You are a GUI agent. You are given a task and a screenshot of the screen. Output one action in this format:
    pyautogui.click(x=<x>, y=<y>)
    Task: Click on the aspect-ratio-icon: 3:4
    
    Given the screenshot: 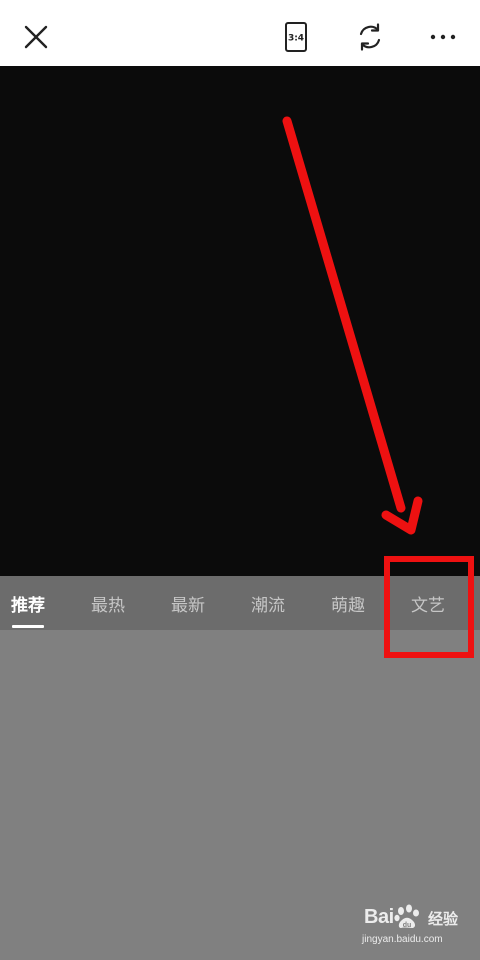 What is the action you would take?
    pyautogui.click(x=296, y=37)
    